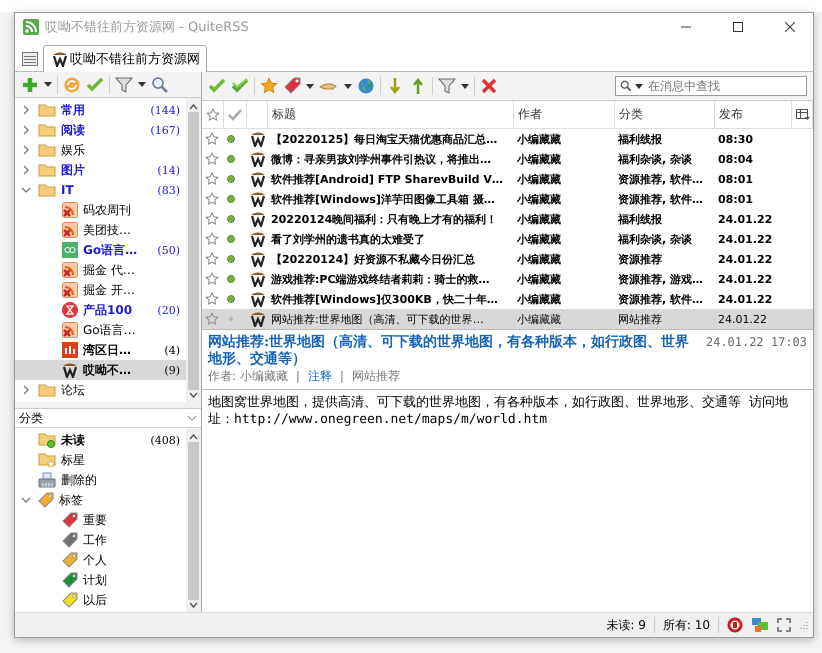 This screenshot has height=653, width=822. Describe the element at coordinates (507, 139) in the screenshot. I see `message-row: 【20220125】每日淘宝天猫优惠商品汇总… 小编藏藏 福利线报 08:30` at that location.